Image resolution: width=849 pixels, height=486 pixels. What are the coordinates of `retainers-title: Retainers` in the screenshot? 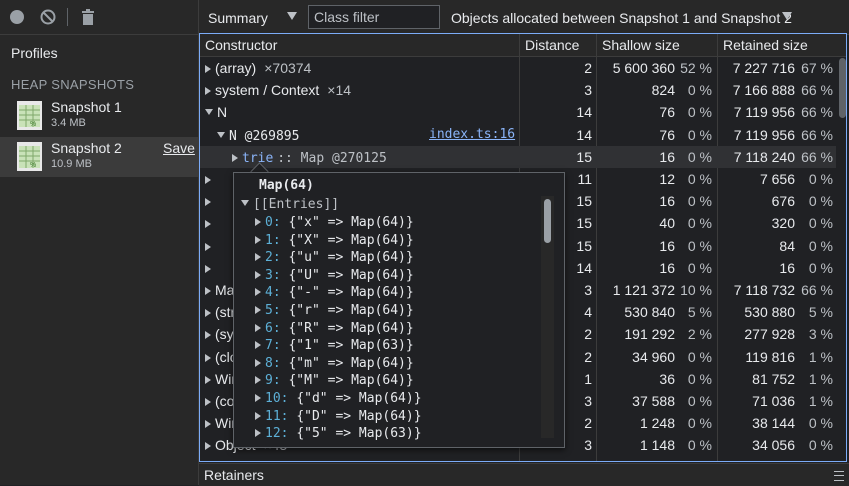 It's located at (234, 475).